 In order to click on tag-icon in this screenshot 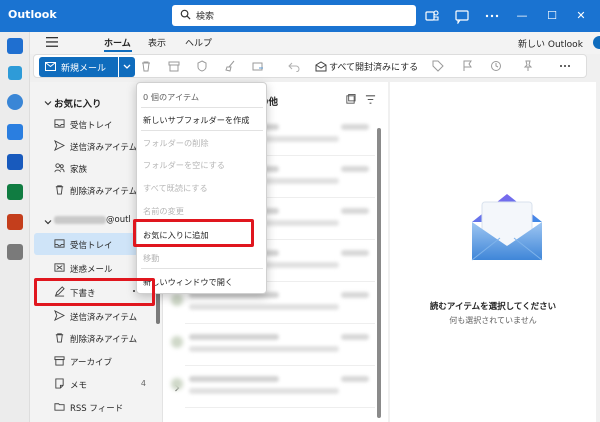, I will do `click(438, 66)`.